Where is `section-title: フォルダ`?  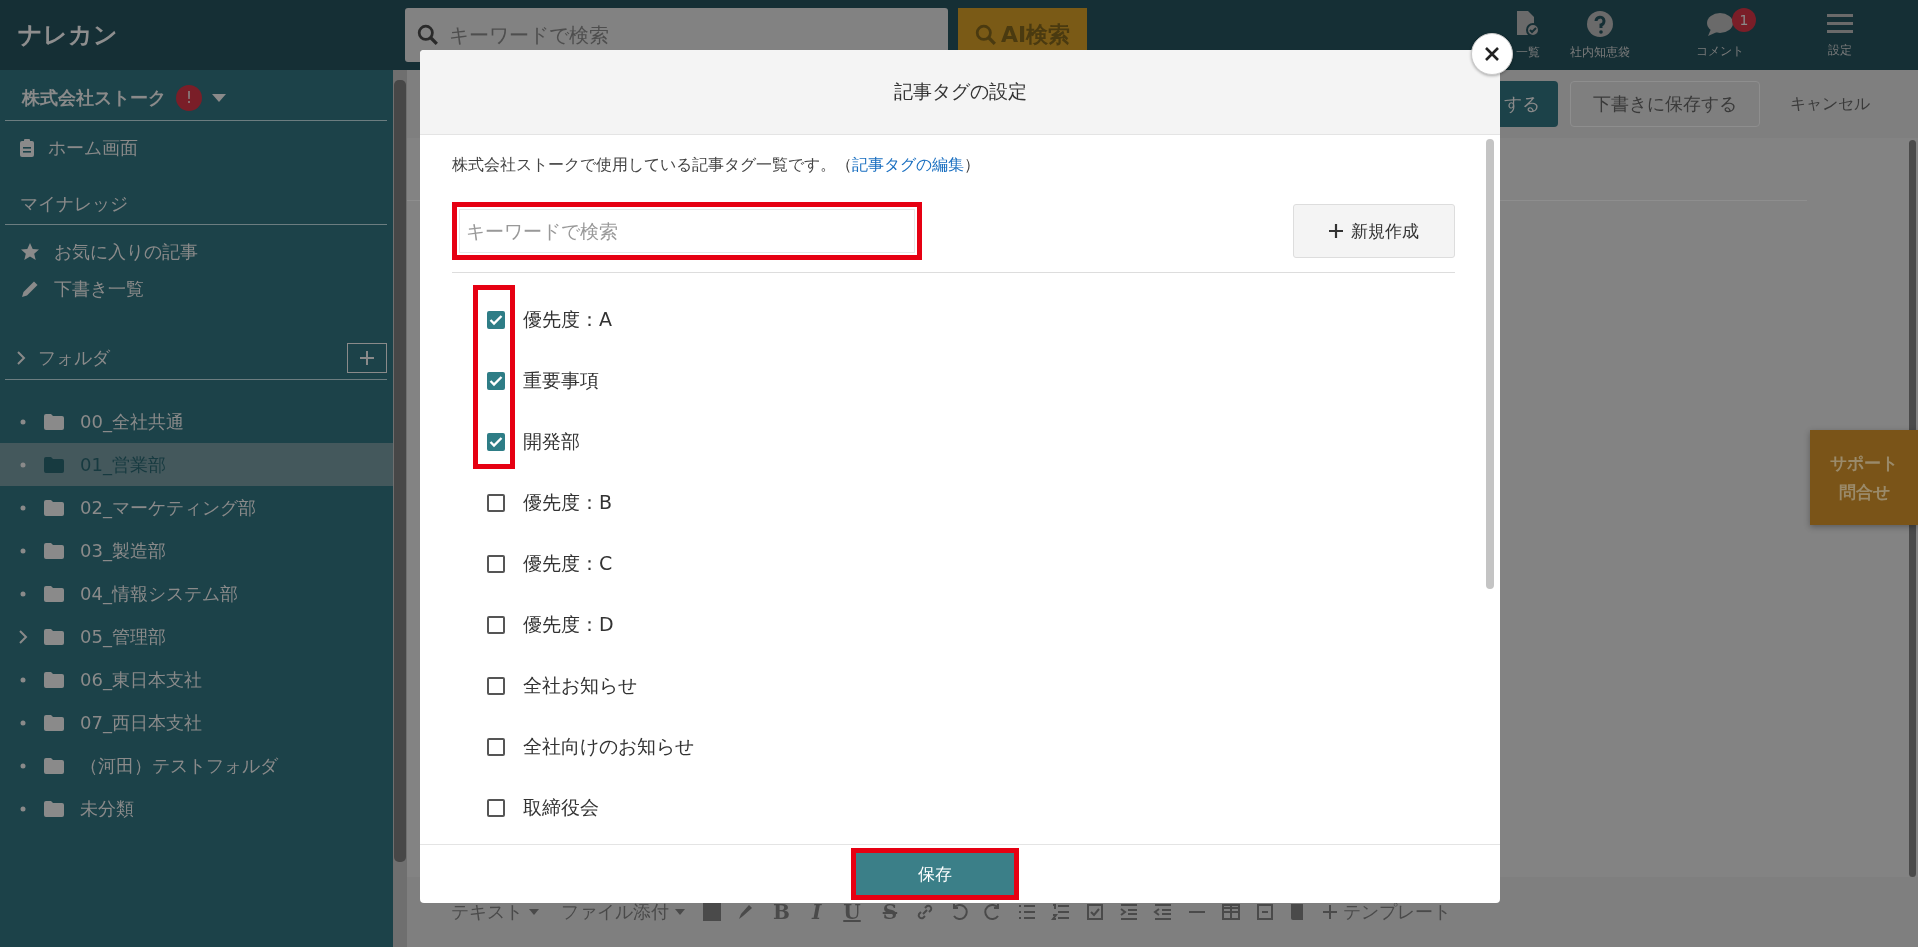 section-title: フォルダ is located at coordinates (74, 358).